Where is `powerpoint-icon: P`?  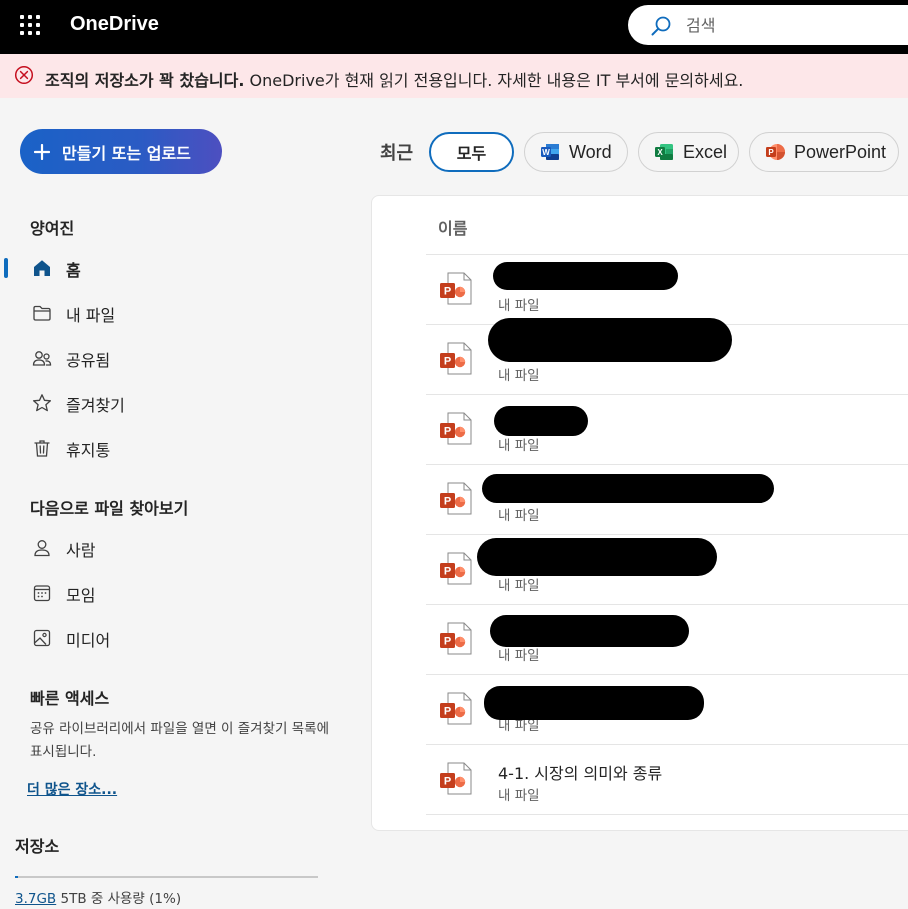 powerpoint-icon: P is located at coordinates (775, 152).